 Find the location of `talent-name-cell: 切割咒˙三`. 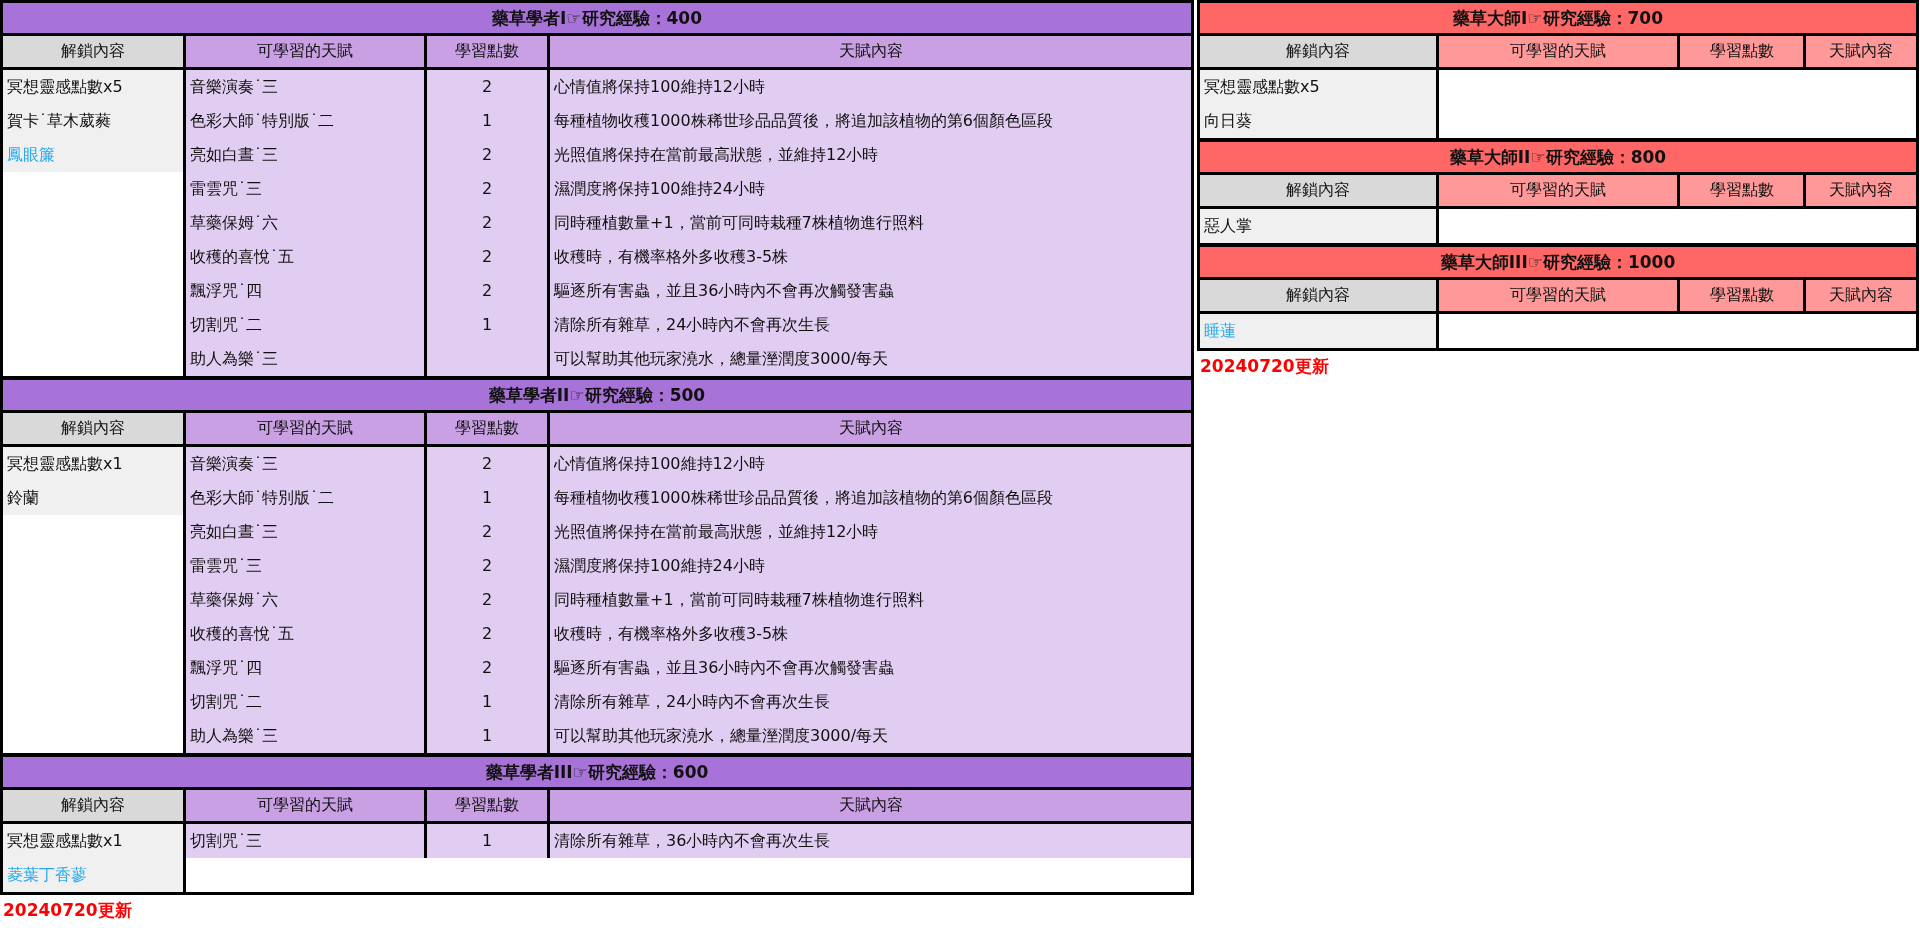

talent-name-cell: 切割咒˙三 is located at coordinates (305, 841).